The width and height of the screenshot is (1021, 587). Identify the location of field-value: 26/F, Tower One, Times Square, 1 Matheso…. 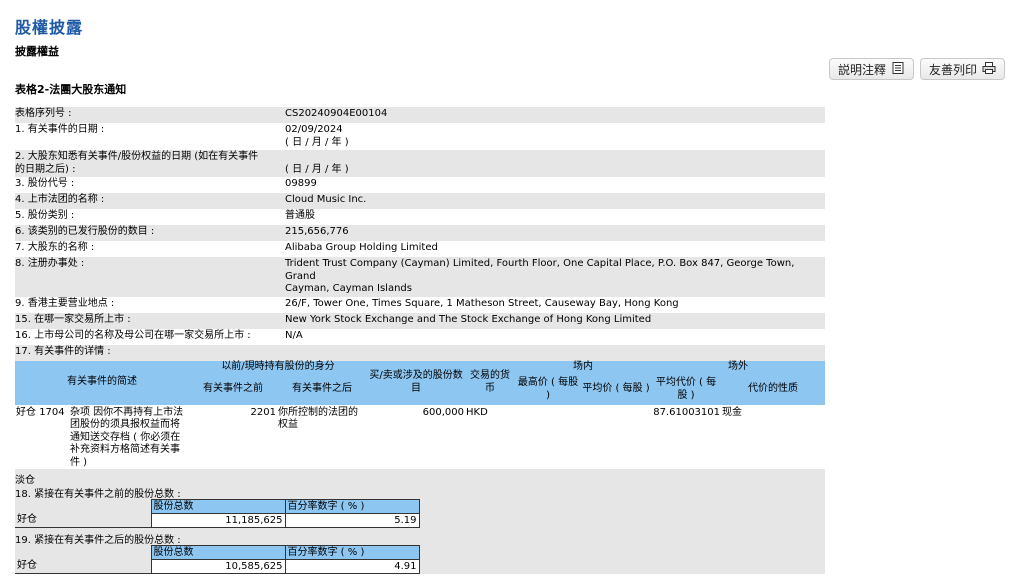
(482, 303).